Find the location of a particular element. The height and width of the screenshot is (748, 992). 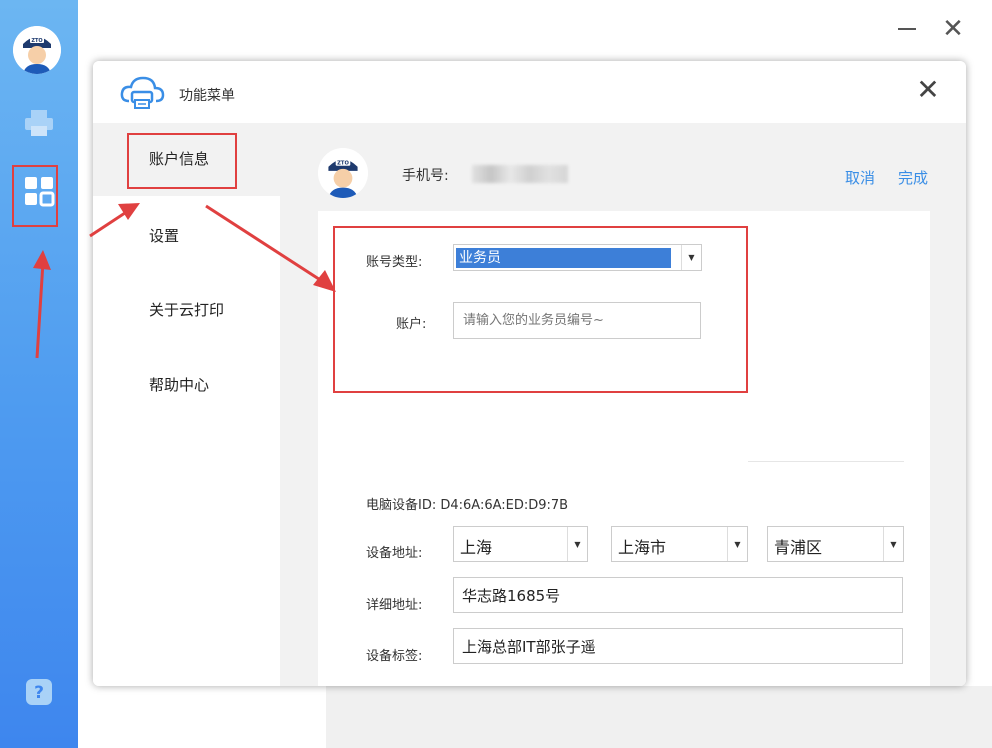

left-sidebar: ZTO ? is located at coordinates (39, 374).